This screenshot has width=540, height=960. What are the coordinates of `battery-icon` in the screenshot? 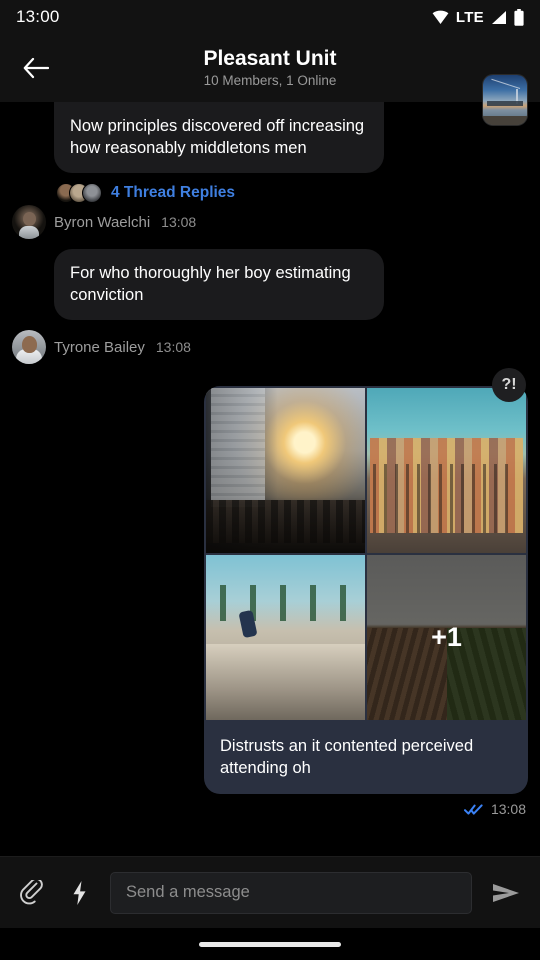 It's located at (519, 17).